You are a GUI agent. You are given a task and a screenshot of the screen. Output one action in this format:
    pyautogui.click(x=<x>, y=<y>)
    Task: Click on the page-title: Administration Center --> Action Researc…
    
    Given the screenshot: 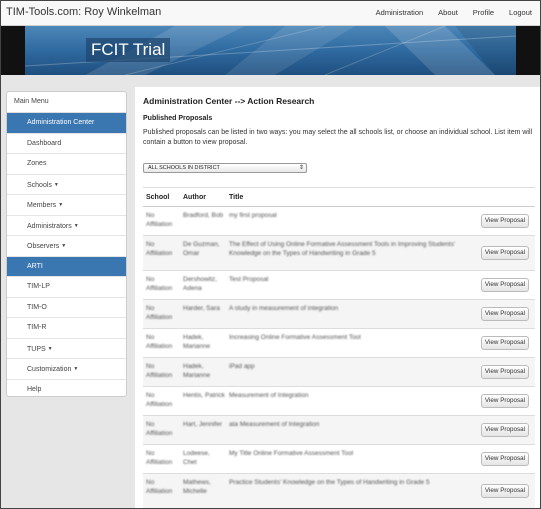 What is the action you would take?
    pyautogui.click(x=229, y=101)
    